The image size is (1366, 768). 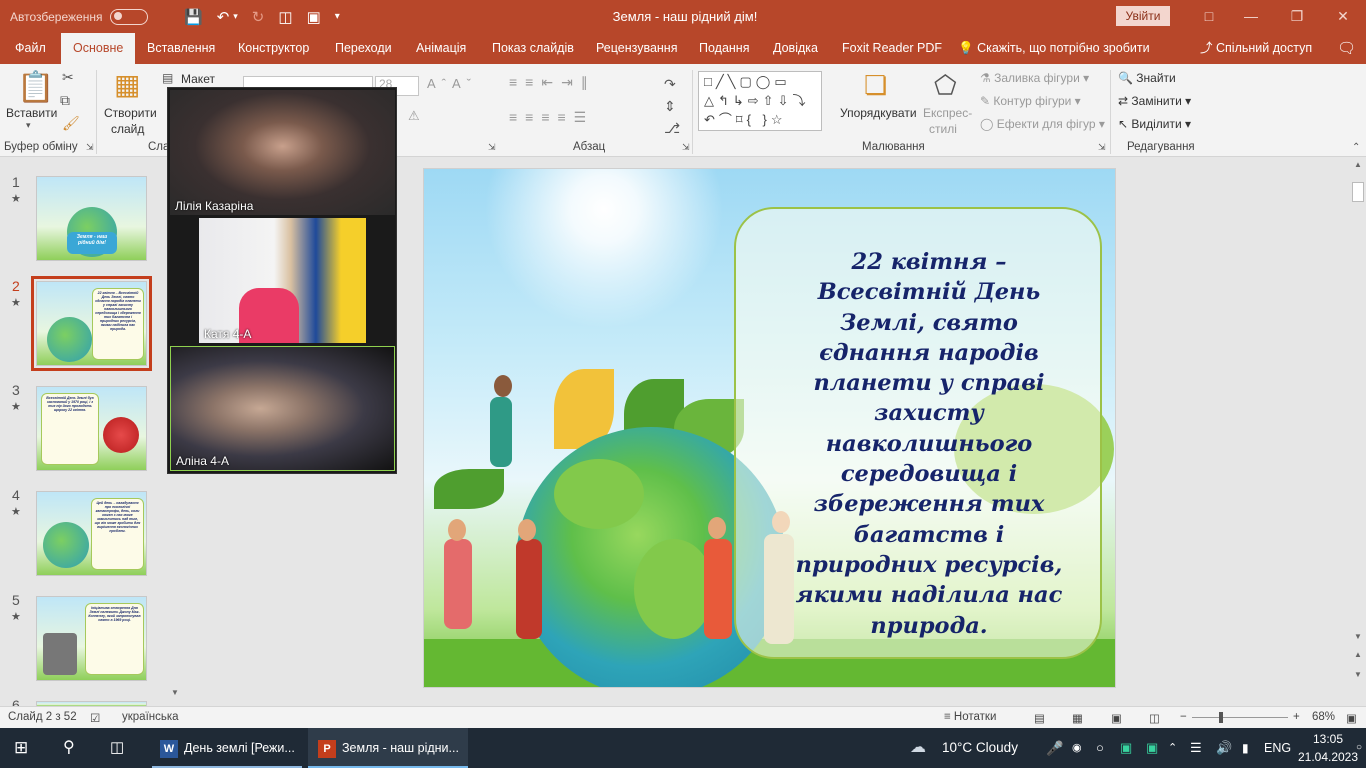 What do you see at coordinates (441, 48) in the screenshot?
I see `tab-animations: Анімація` at bounding box center [441, 48].